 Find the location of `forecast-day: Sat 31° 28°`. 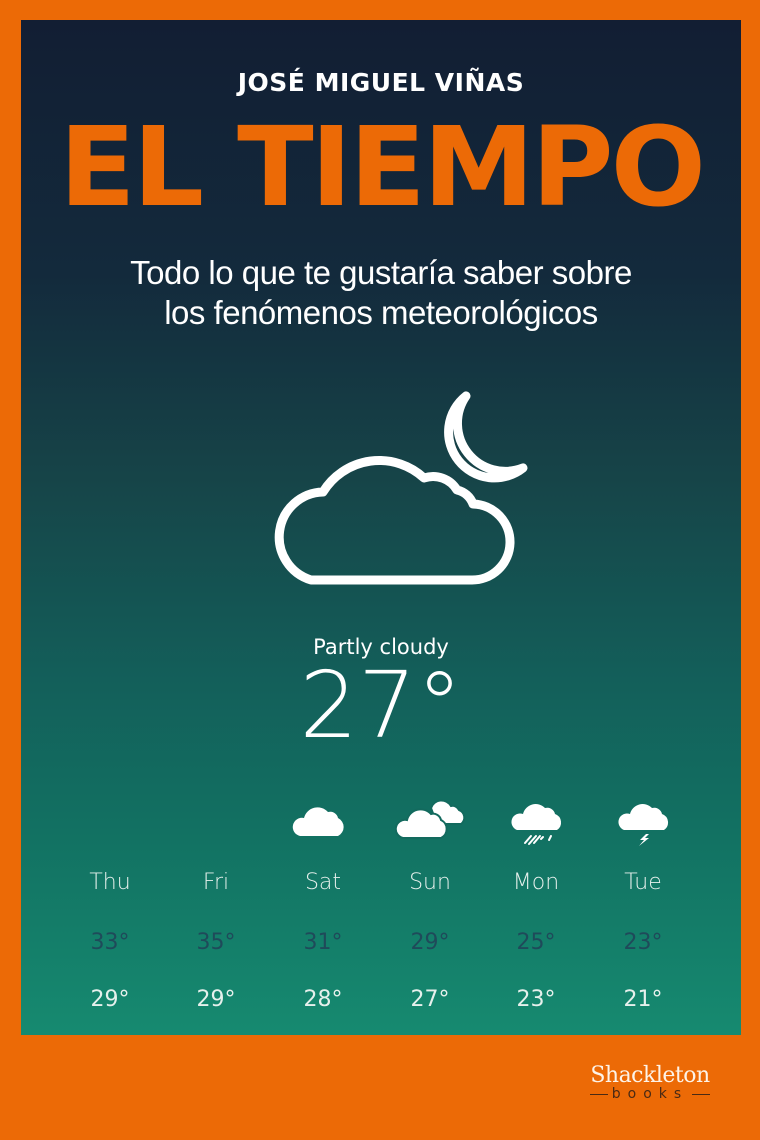

forecast-day: Sat 31° 28° is located at coordinates (323, 900).